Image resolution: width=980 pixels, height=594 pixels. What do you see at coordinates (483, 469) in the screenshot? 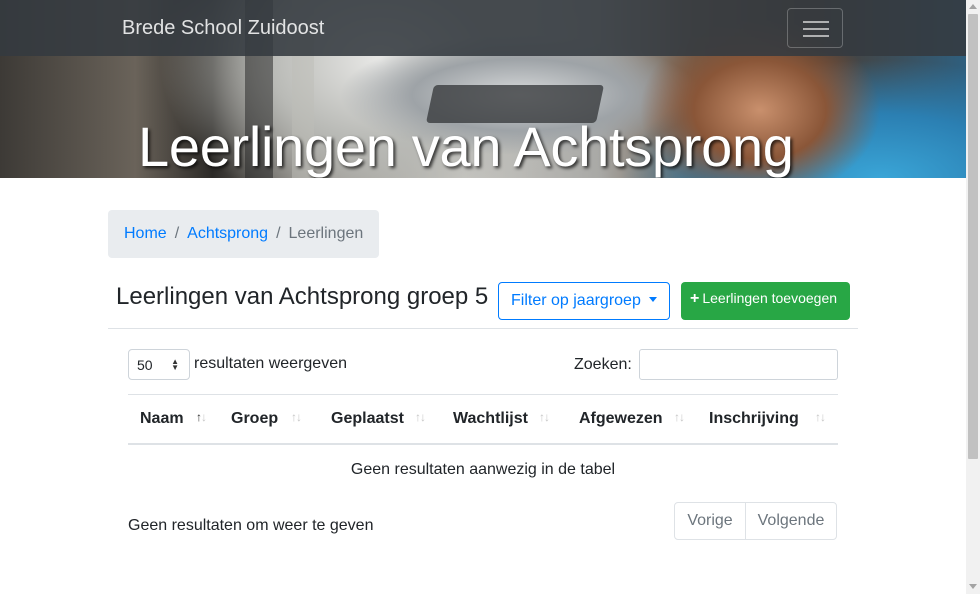
I see `table-empty-row: Geen resultaten aanwezig in de tabel` at bounding box center [483, 469].